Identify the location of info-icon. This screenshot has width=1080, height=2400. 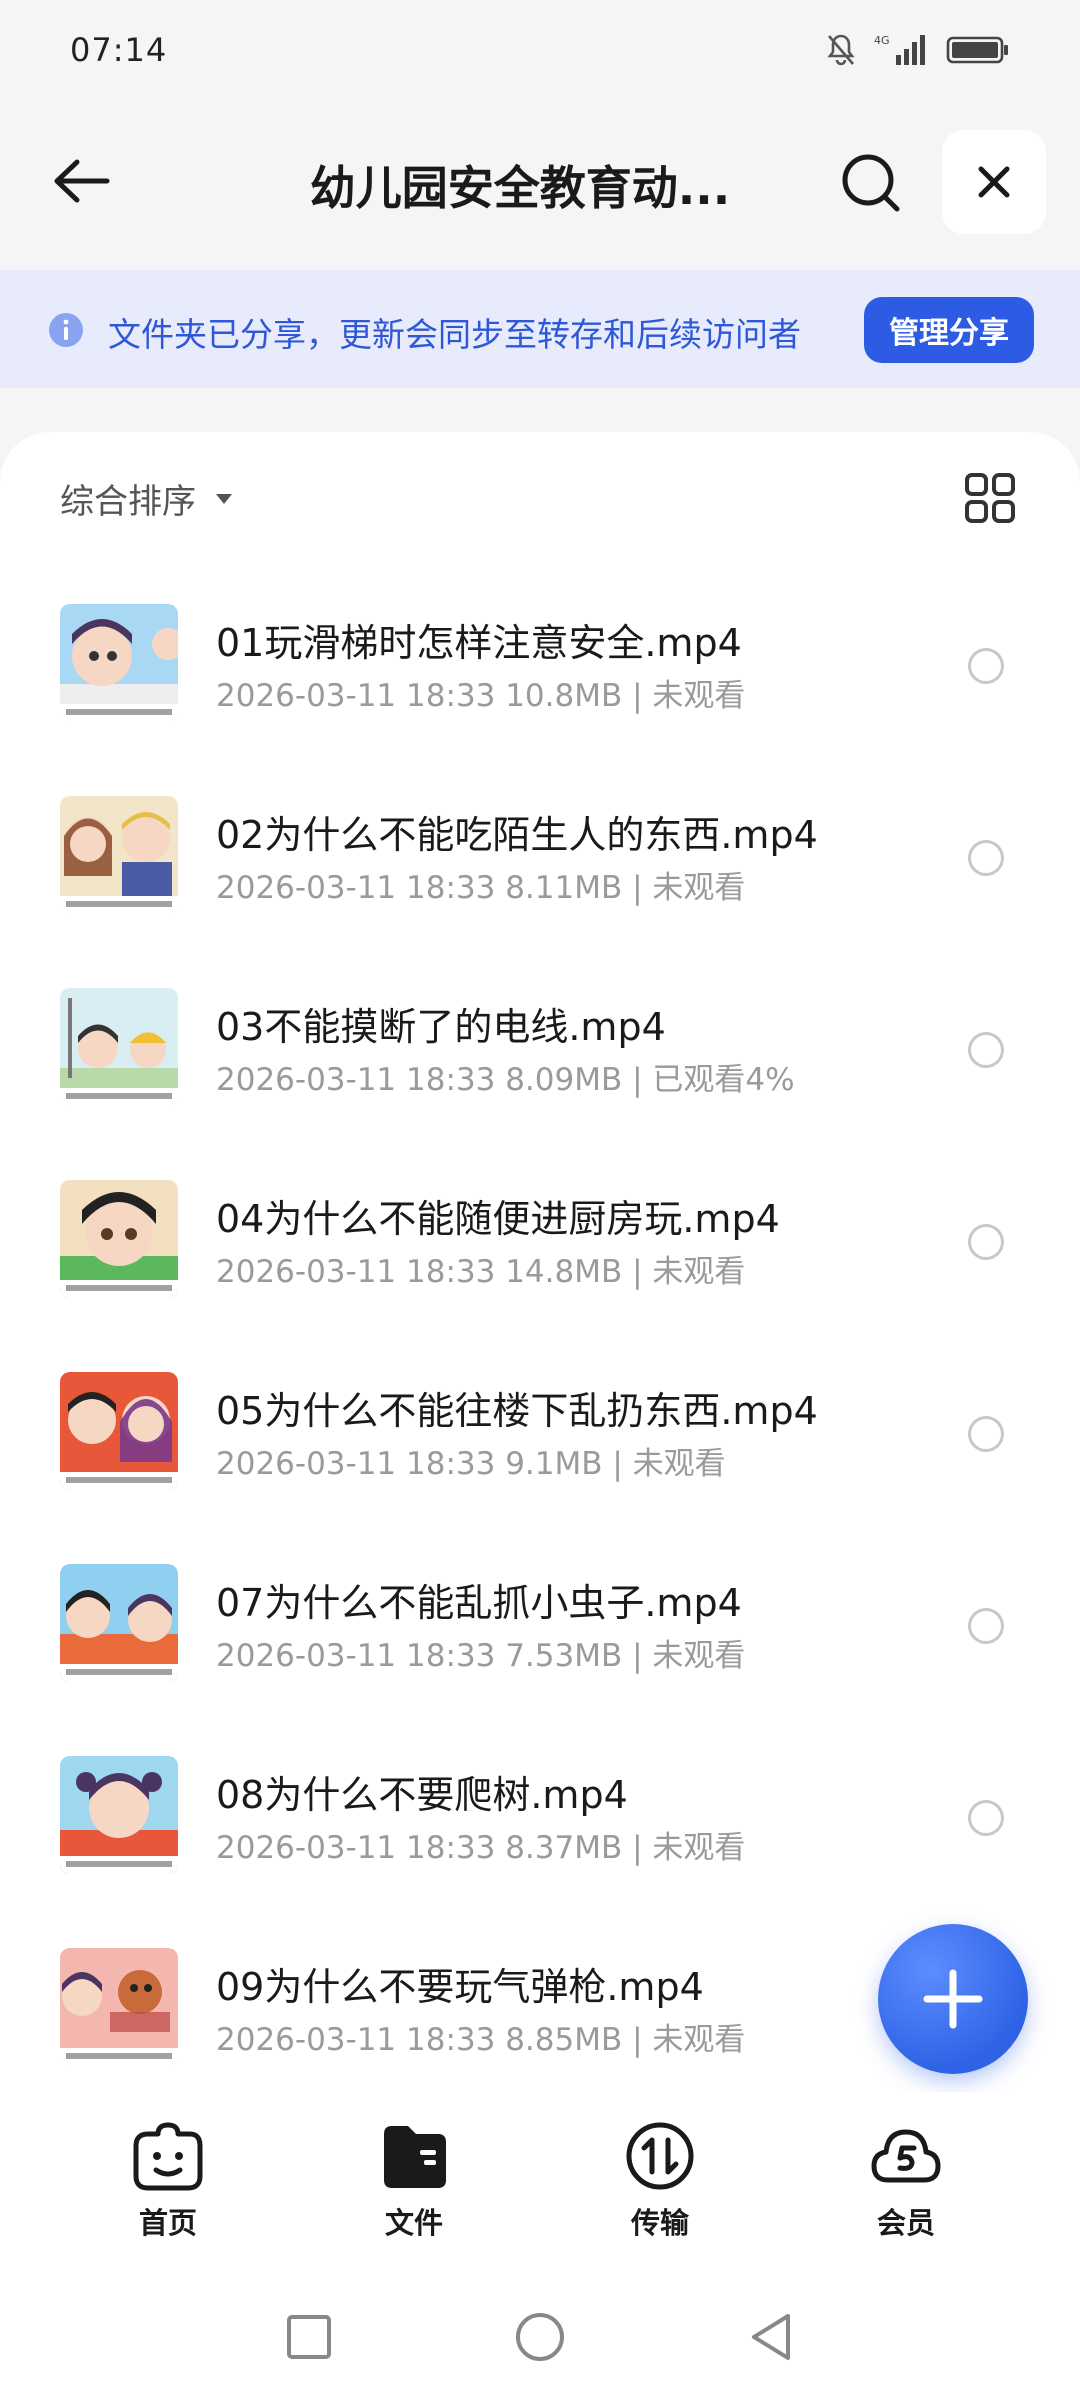
(66, 330).